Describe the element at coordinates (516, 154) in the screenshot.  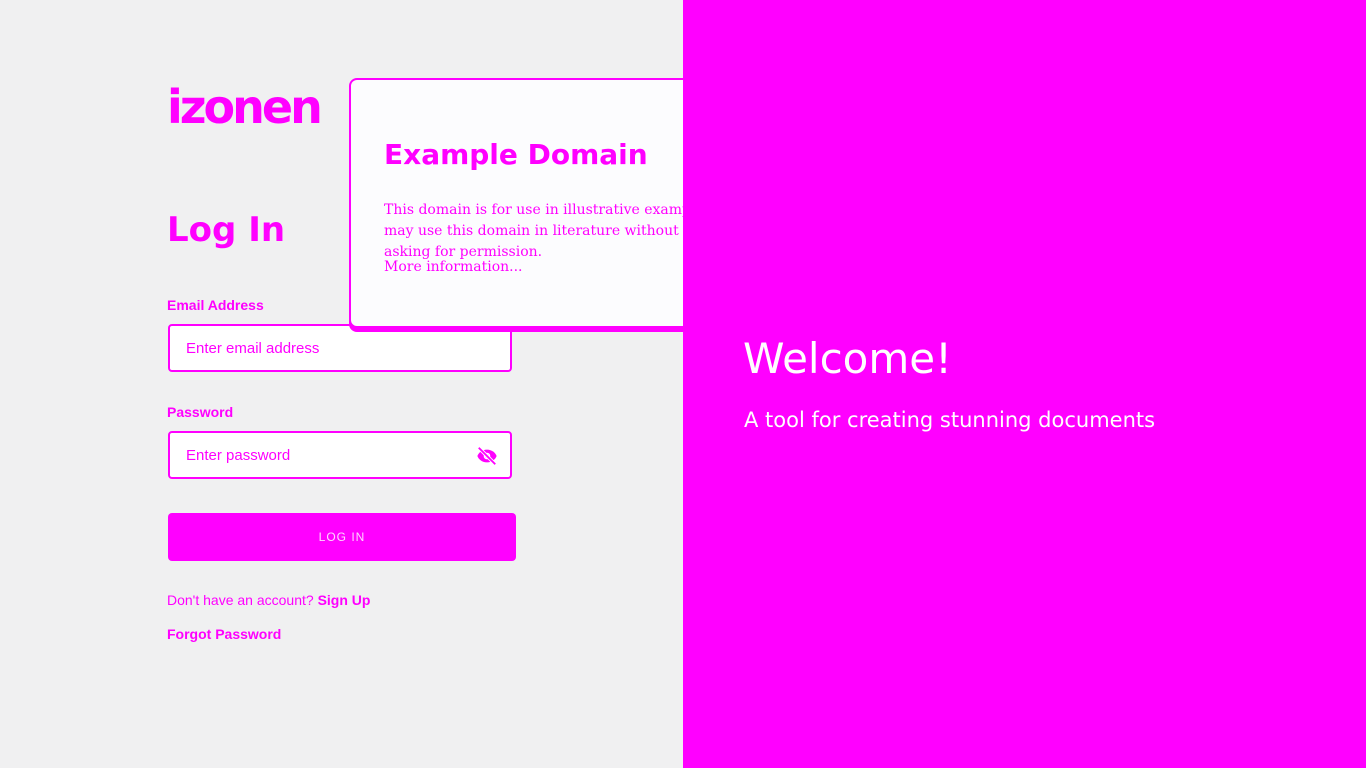
I see `popup-title: Example Domain` at that location.